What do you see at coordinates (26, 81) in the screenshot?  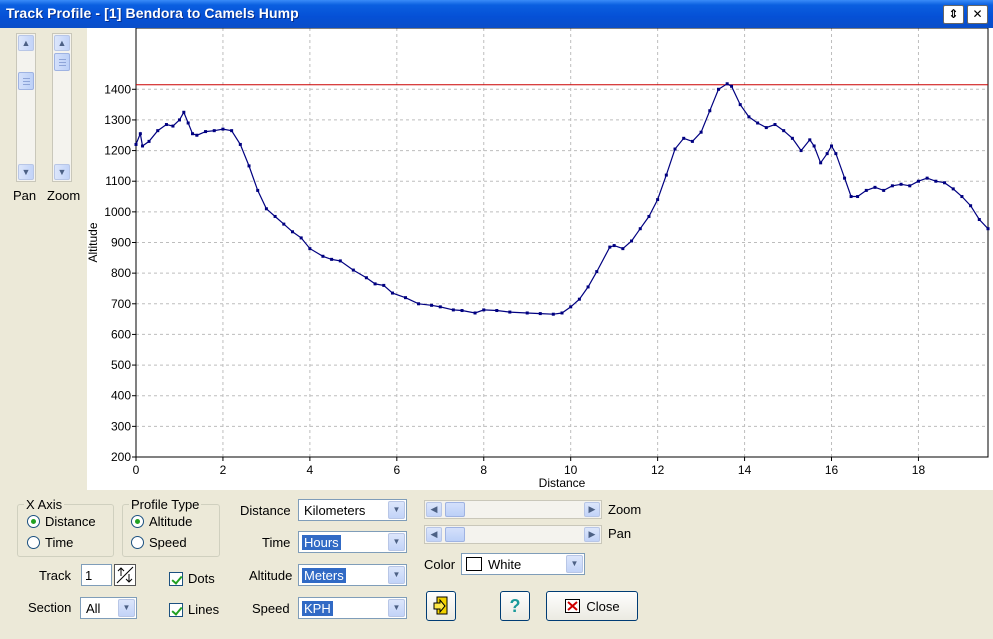 I see `pan-thumb` at bounding box center [26, 81].